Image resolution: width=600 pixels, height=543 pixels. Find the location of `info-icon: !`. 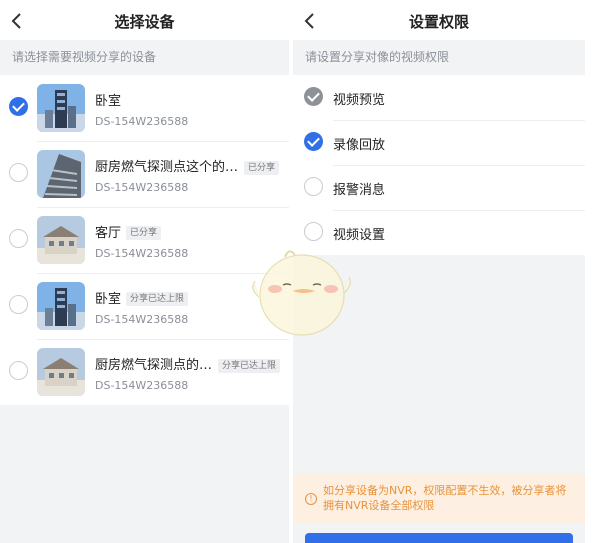

info-icon: ! is located at coordinates (311, 499).